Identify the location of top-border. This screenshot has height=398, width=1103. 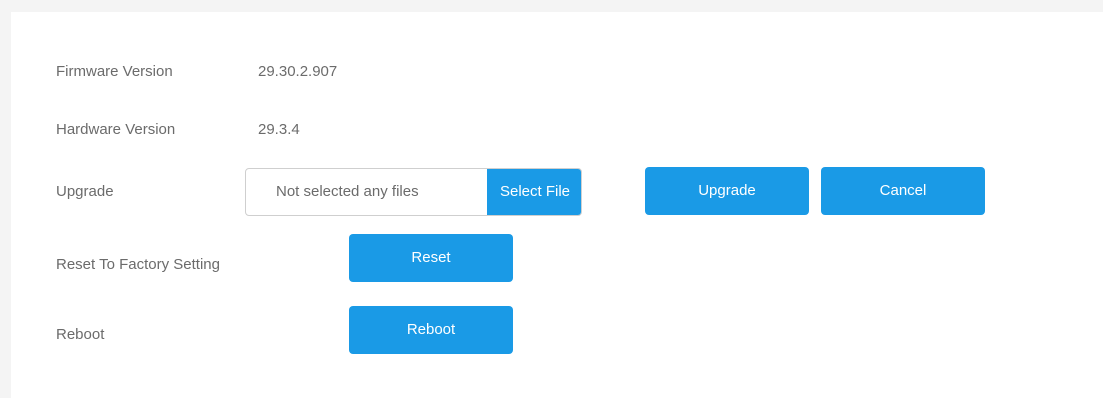
(551, 6).